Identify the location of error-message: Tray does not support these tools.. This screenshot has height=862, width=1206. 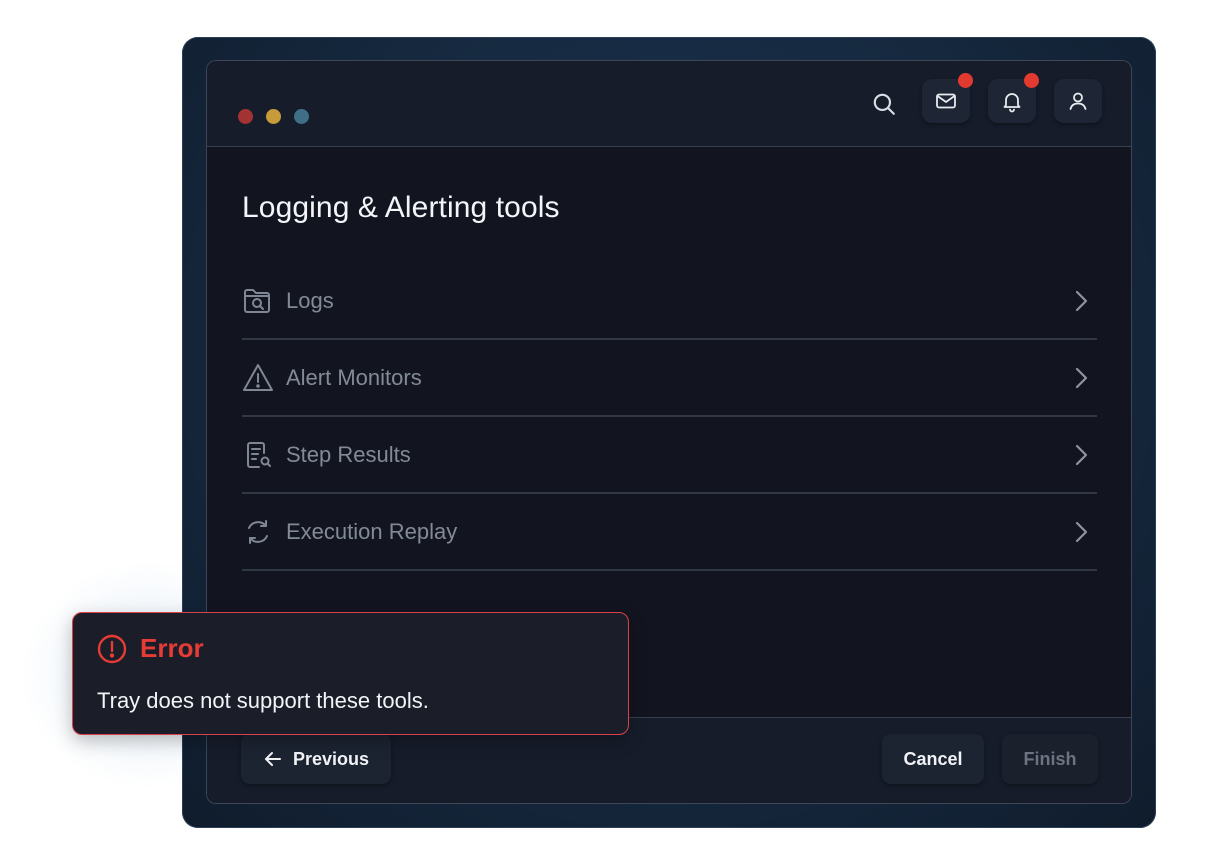
(263, 700).